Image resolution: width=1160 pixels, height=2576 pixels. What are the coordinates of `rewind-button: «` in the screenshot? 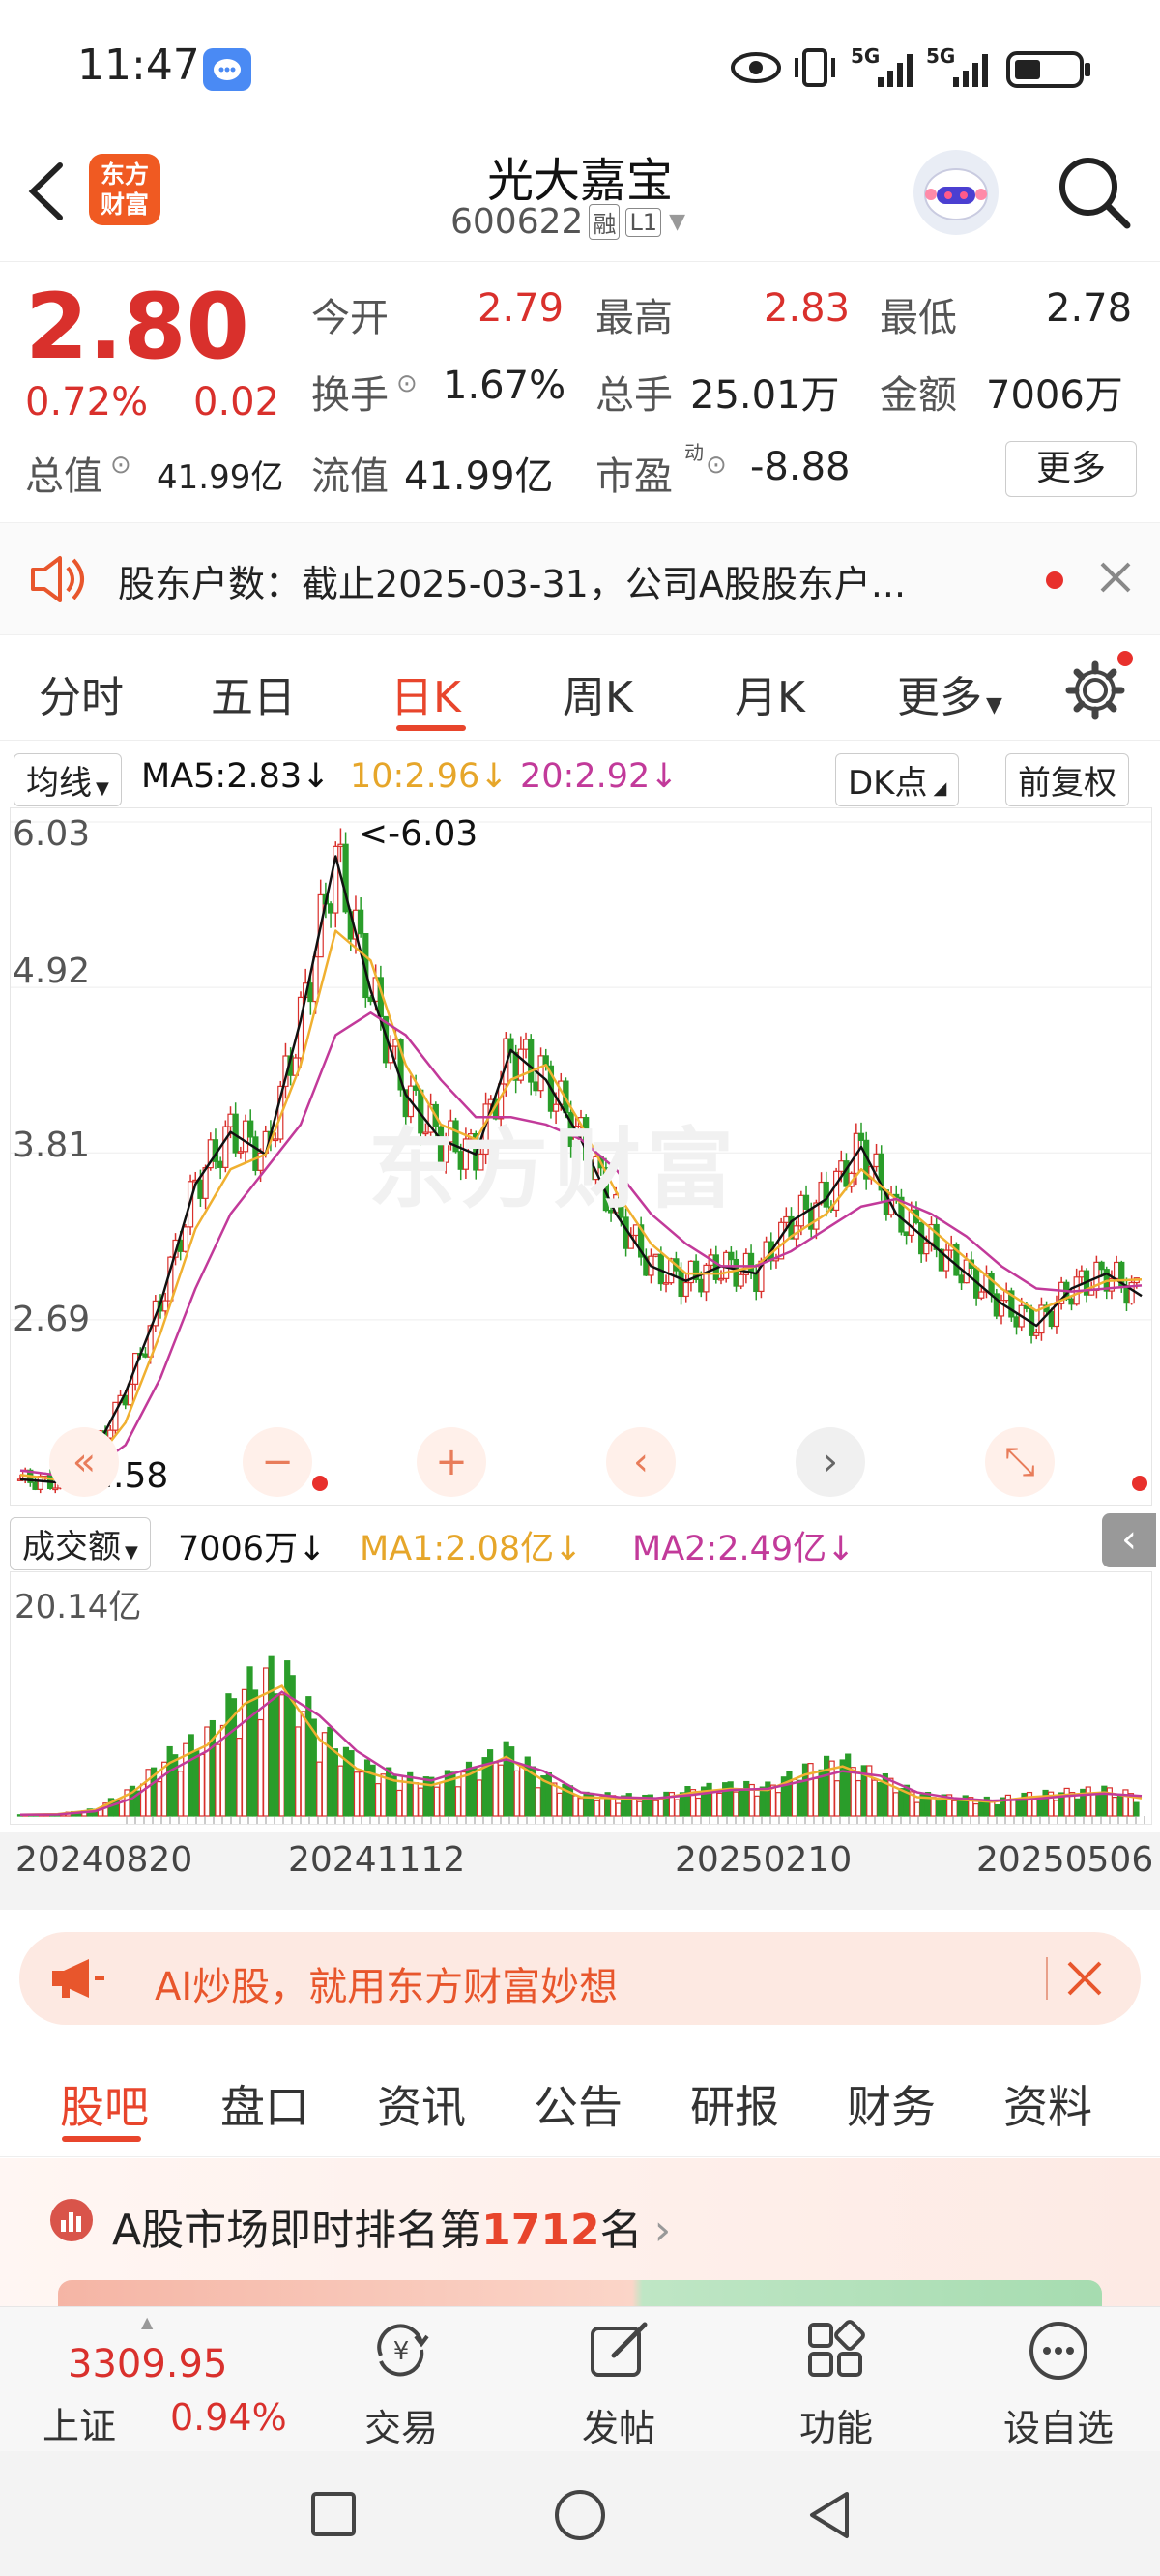 It's located at (84, 1462).